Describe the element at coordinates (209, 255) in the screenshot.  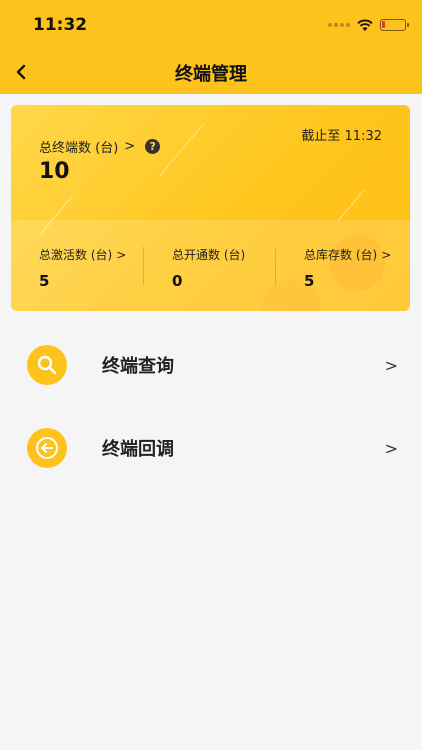
I see `stat-label: 总开通数 (台)` at that location.